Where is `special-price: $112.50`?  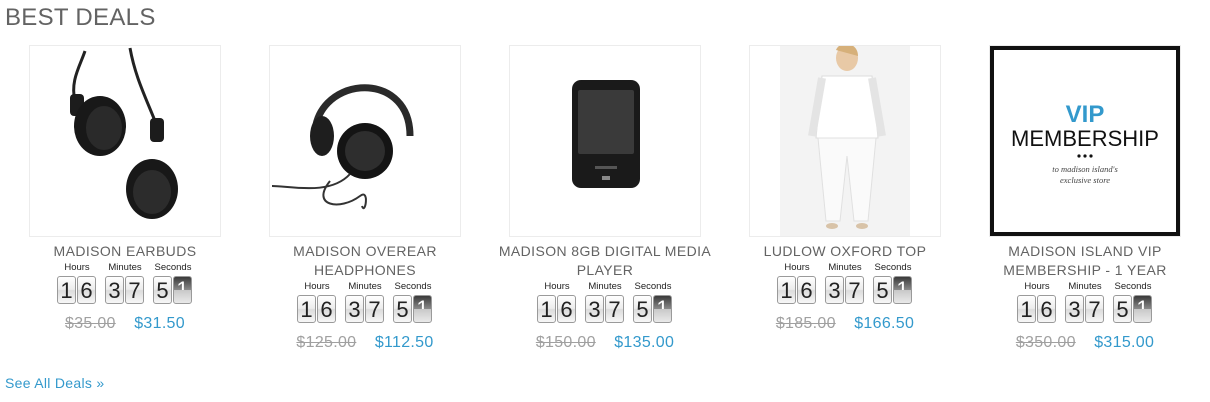
special-price: $112.50 is located at coordinates (404, 342).